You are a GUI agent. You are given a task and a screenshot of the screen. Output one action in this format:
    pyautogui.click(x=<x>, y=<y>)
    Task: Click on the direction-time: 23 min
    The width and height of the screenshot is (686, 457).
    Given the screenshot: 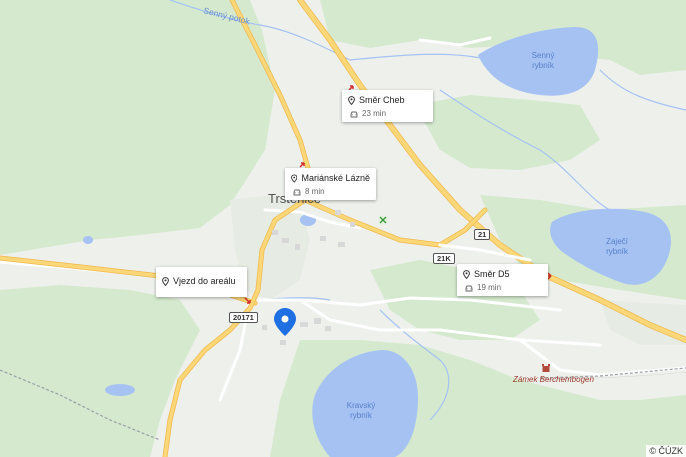 What is the action you would take?
    pyautogui.click(x=374, y=113)
    